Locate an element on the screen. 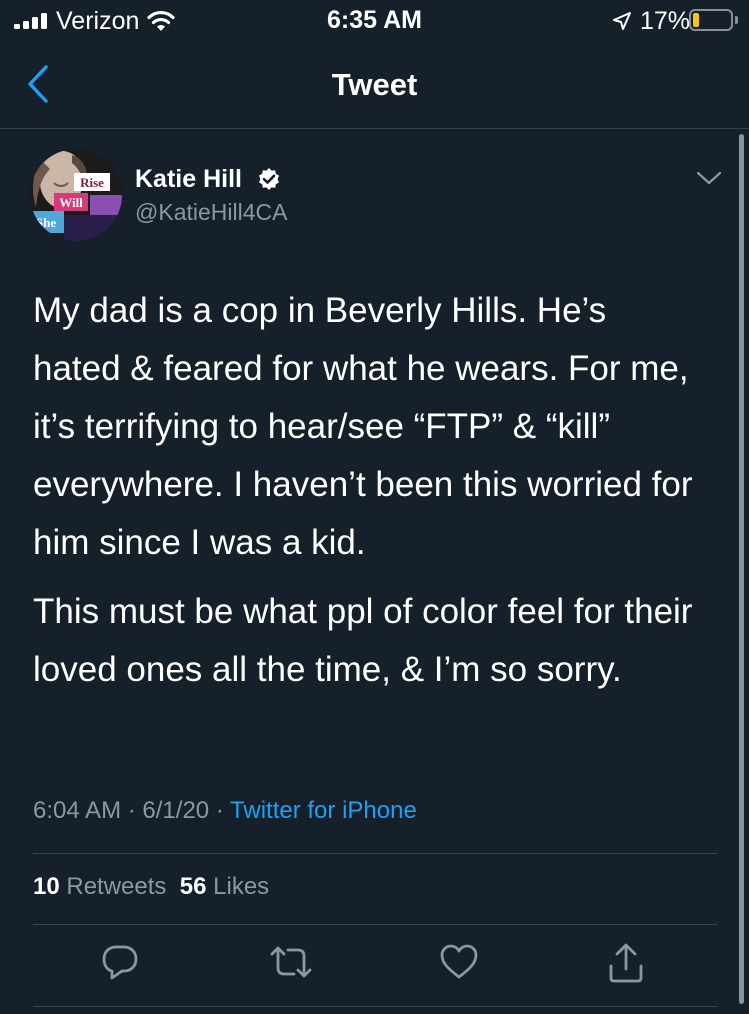 The height and width of the screenshot is (1014, 749). avatar-caption-1: Rise is located at coordinates (92, 182).